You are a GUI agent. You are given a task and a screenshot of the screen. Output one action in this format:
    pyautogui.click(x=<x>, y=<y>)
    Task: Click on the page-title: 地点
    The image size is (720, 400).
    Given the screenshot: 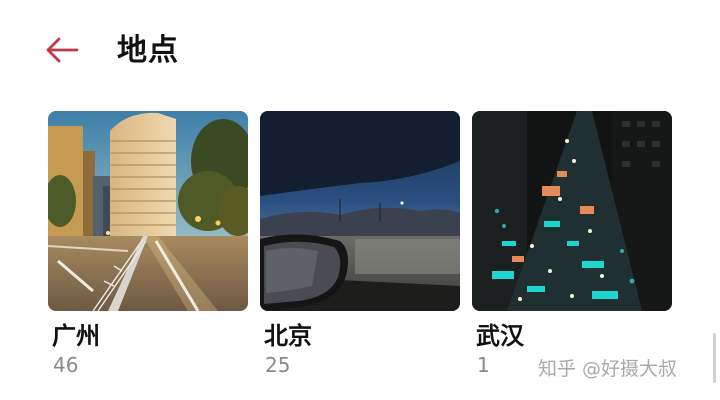 What is the action you would take?
    pyautogui.click(x=148, y=50)
    